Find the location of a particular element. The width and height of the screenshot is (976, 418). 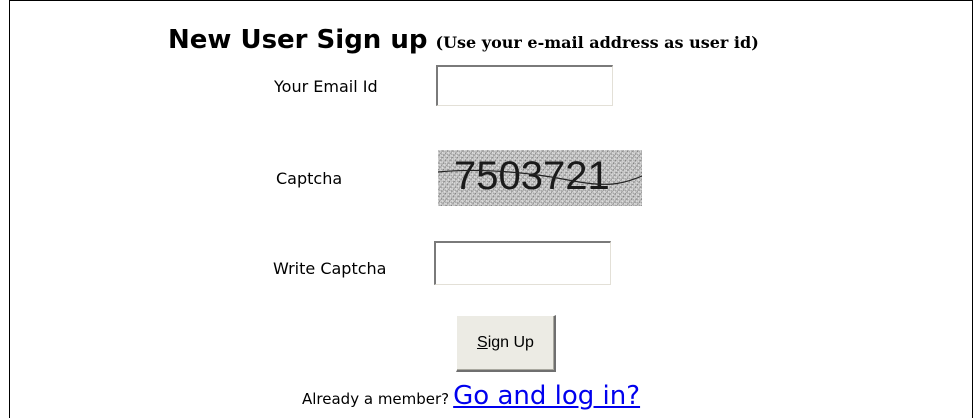

already-member-text: Already a member? is located at coordinates (376, 399).